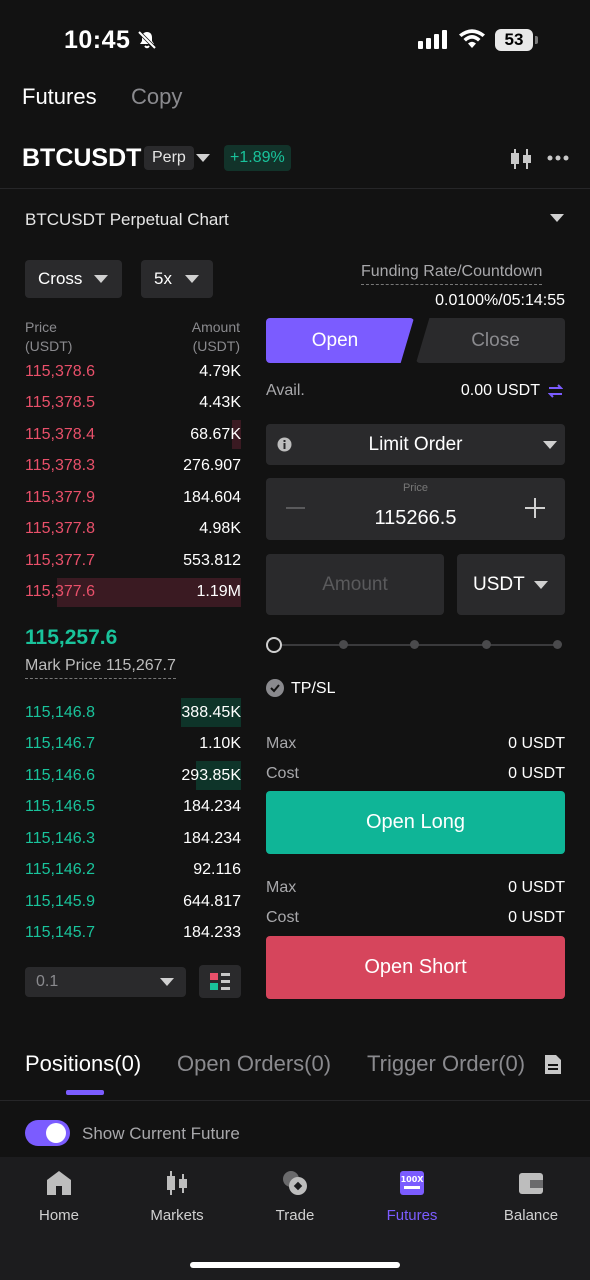  I want to click on tab-close: Close, so click(490, 340).